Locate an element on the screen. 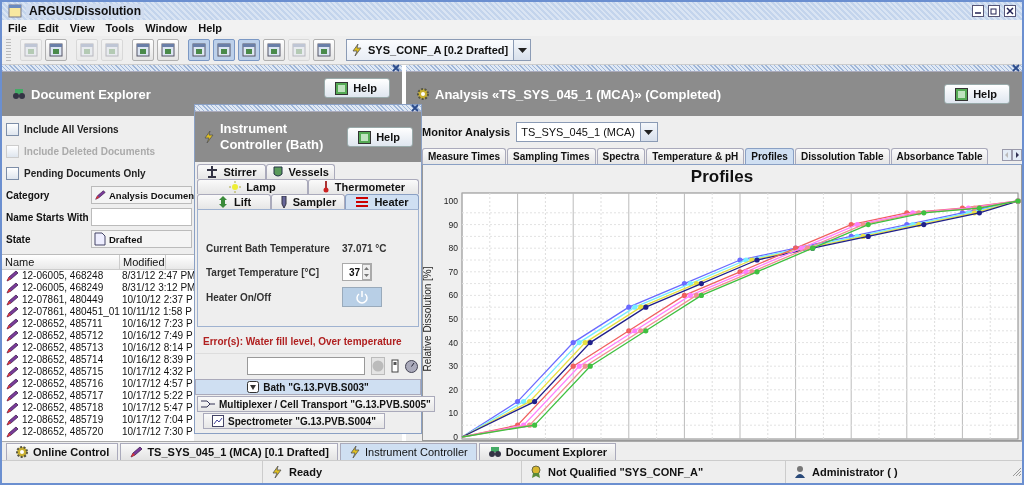 The height and width of the screenshot is (485, 1024). table-cell-text: 10/16/12 8:39 P is located at coordinates (157, 360).